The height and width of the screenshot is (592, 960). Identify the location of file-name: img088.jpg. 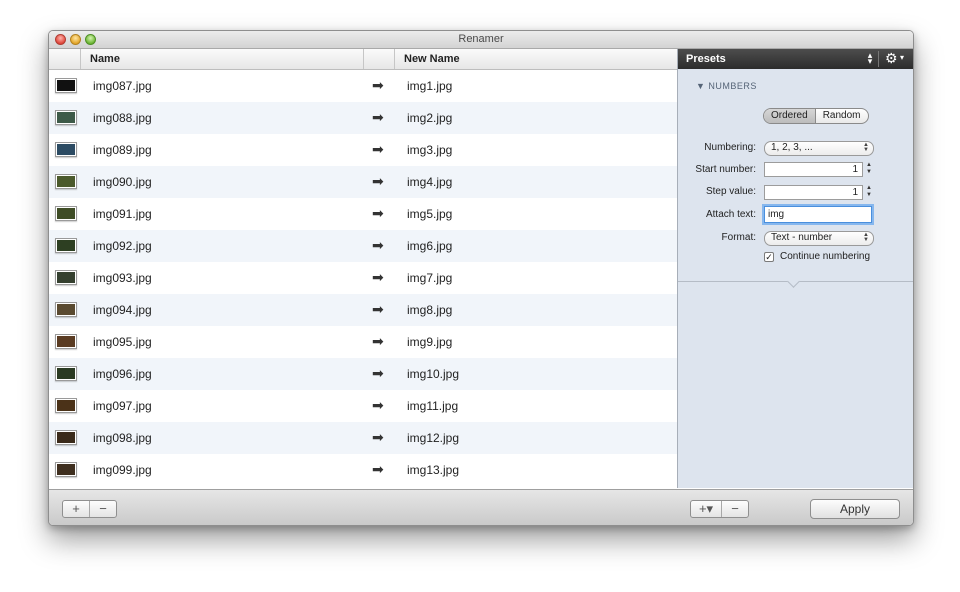
(122, 118).